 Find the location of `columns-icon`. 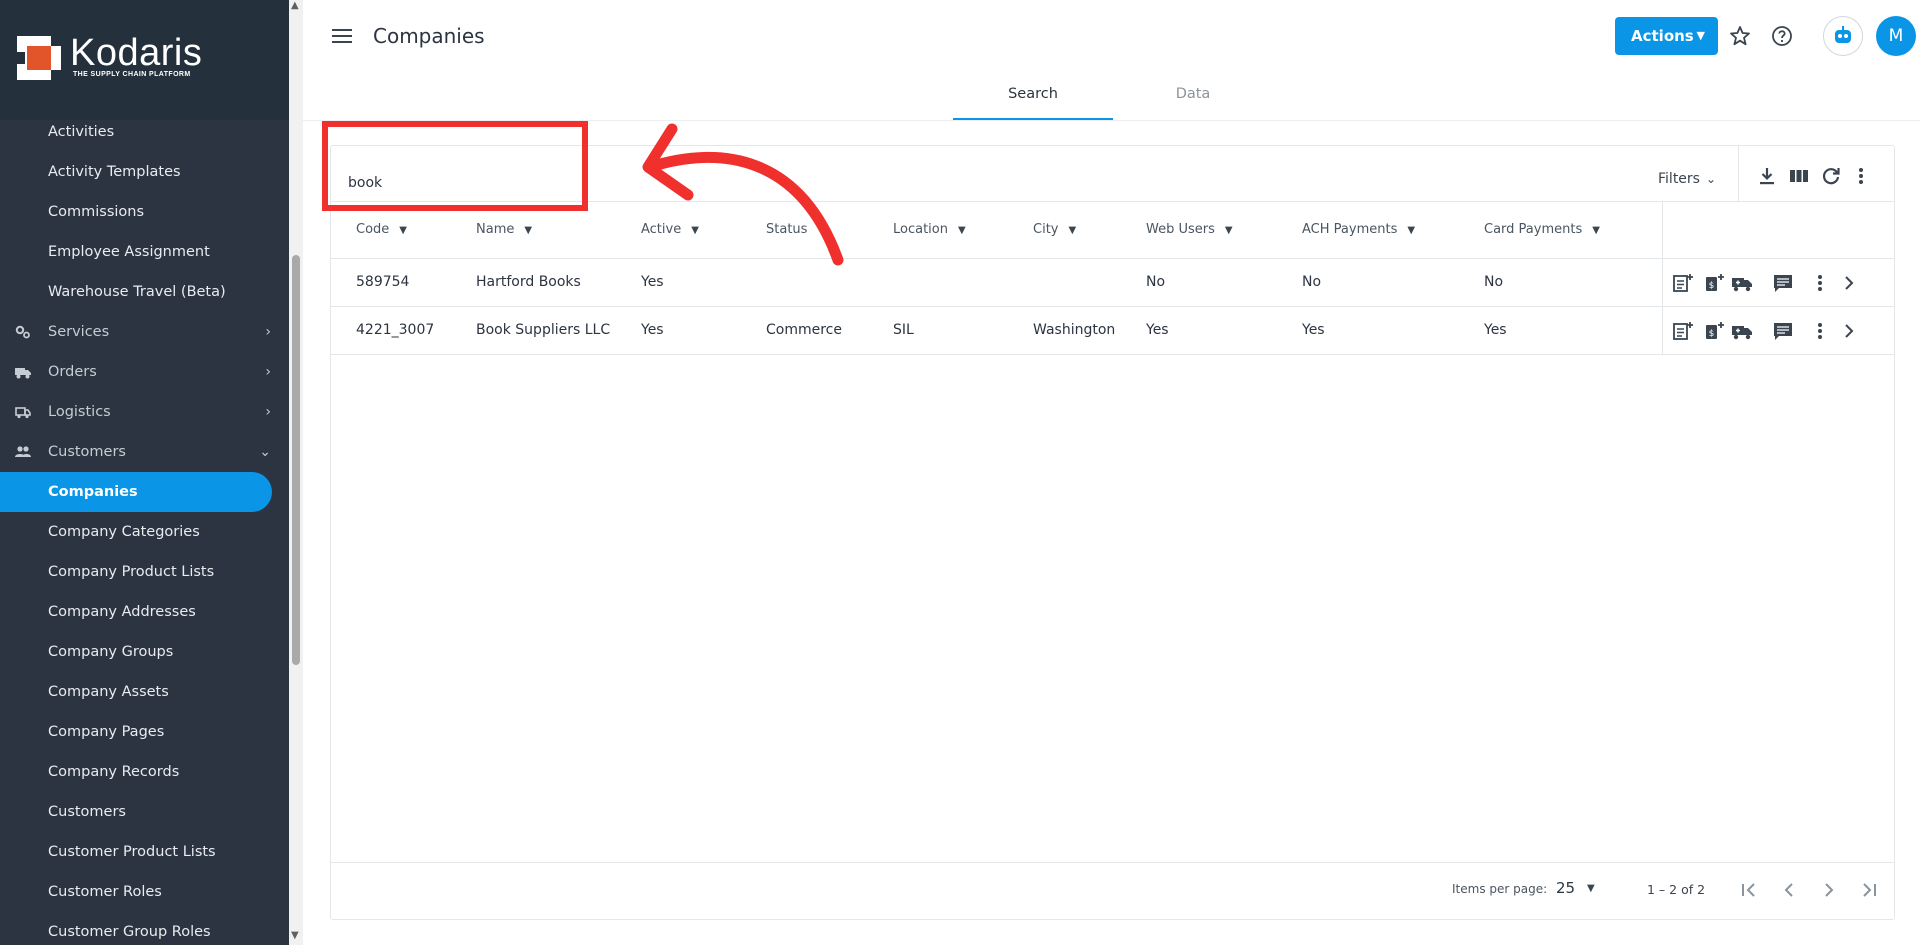

columns-icon is located at coordinates (1799, 176).